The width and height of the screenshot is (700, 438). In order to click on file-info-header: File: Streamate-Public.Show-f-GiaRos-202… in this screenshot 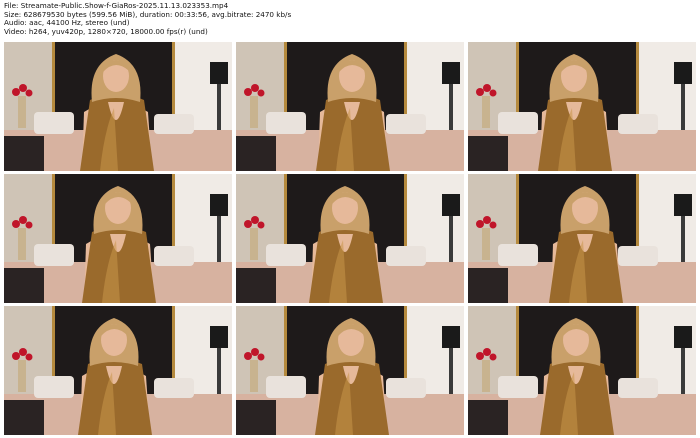, I will do `click(349, 18)`.